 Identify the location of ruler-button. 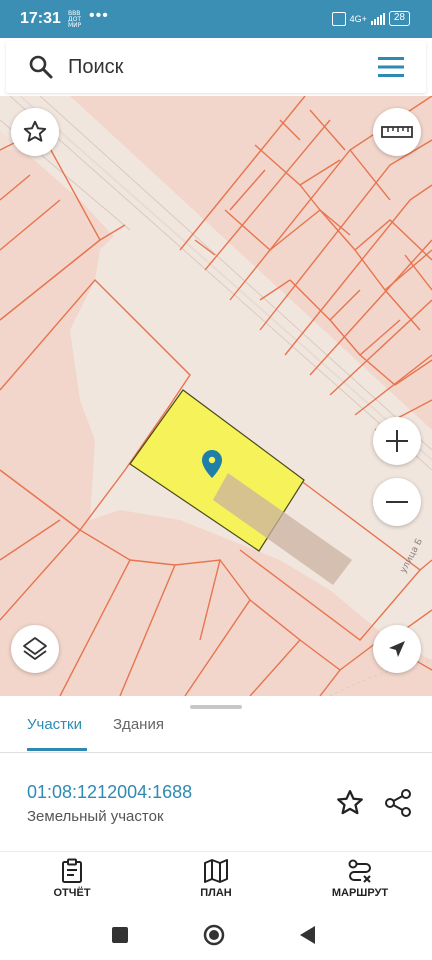
(397, 132).